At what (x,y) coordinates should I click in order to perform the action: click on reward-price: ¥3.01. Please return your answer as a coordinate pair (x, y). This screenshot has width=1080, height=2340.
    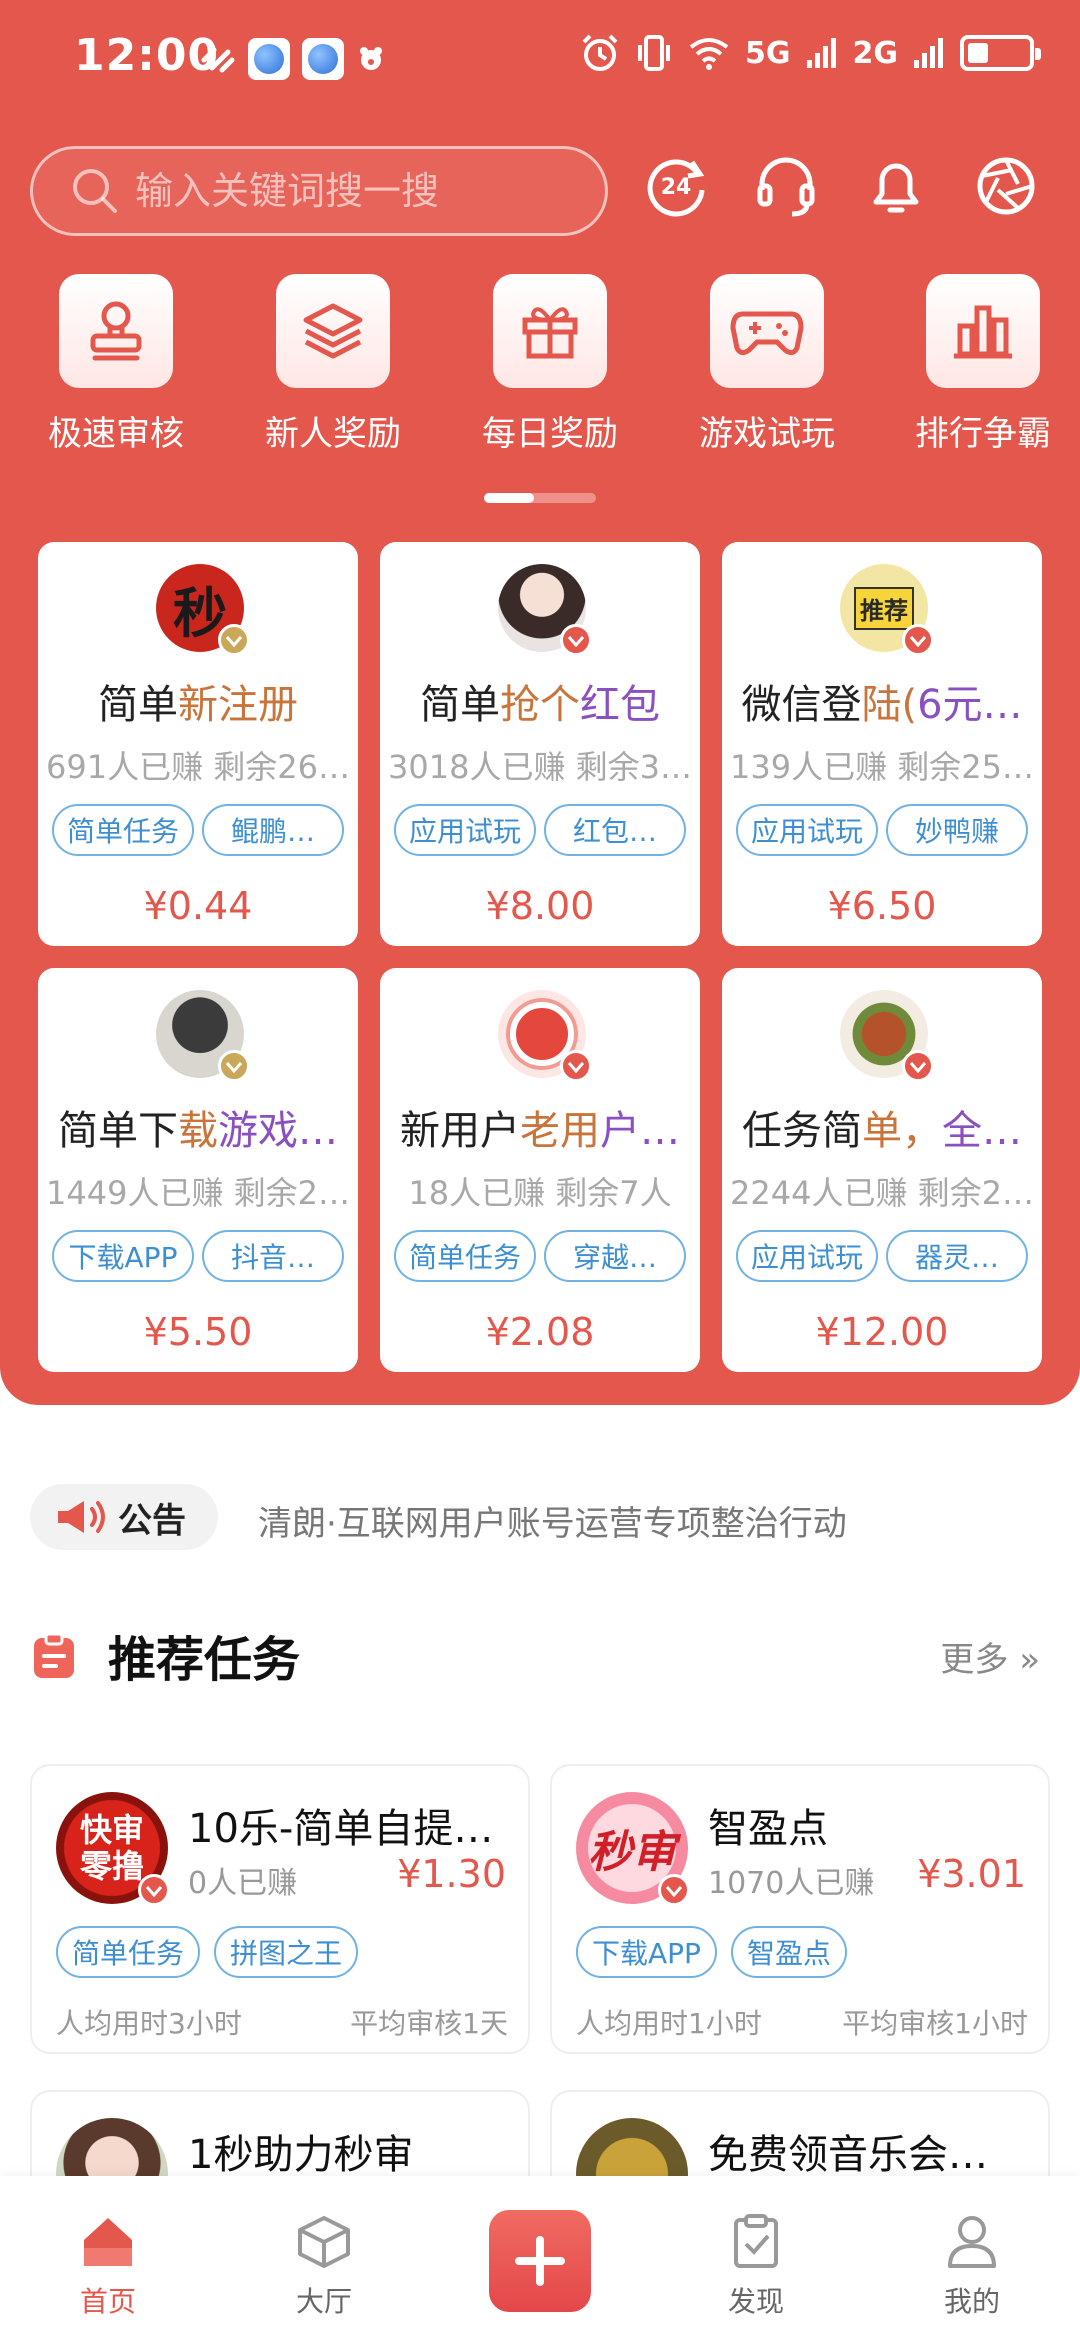
    Looking at the image, I should click on (971, 1874).